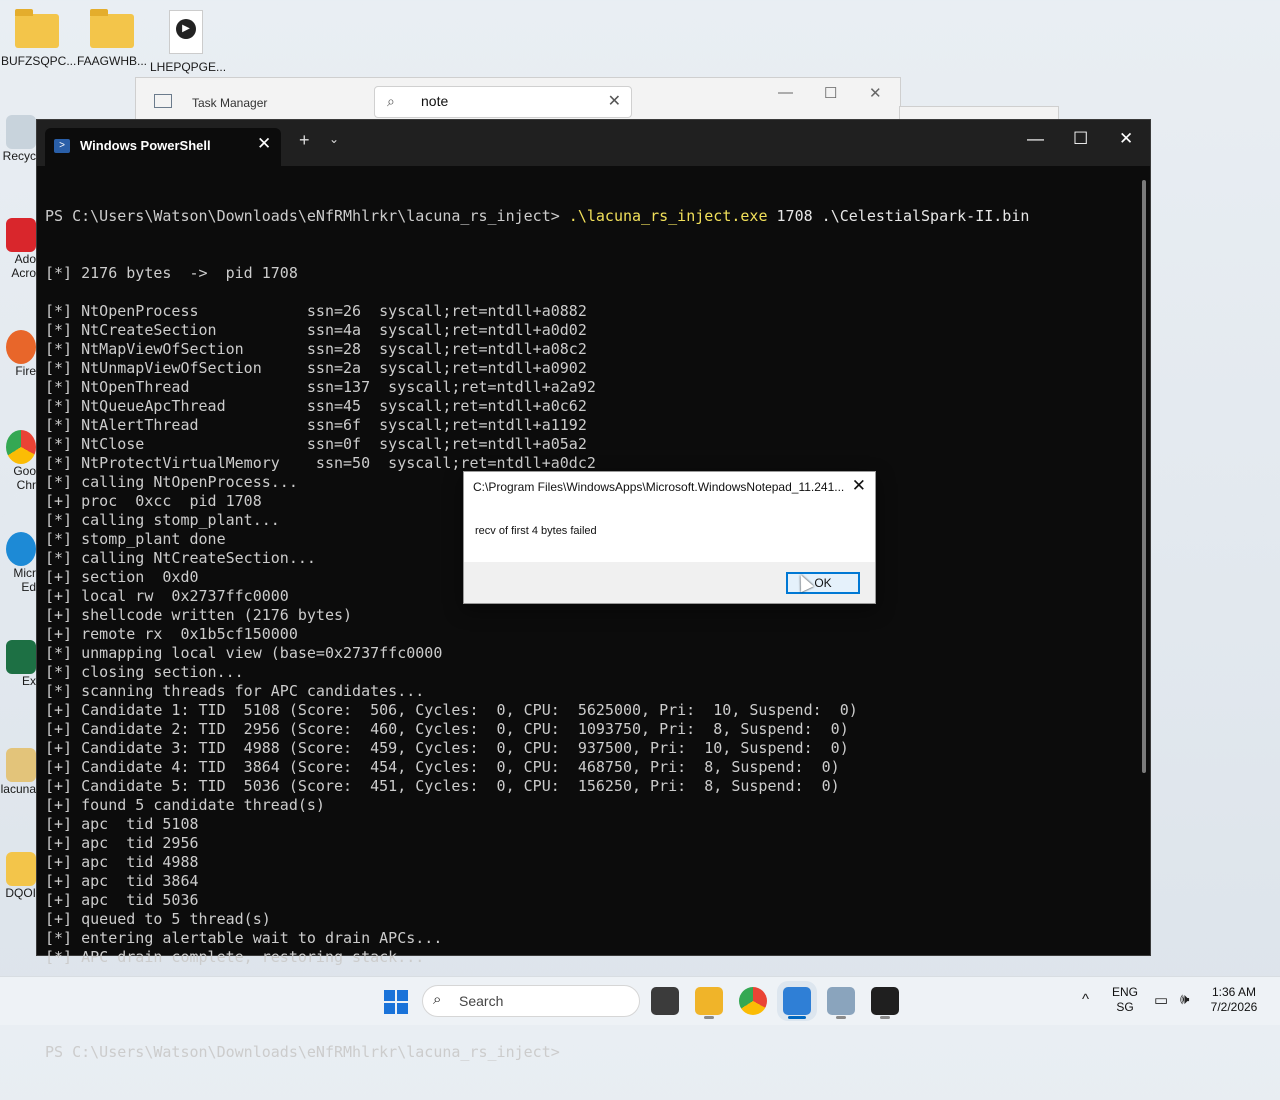 The width and height of the screenshot is (1280, 1100). I want to click on language-indicator: ENG SG, so click(1125, 1000).